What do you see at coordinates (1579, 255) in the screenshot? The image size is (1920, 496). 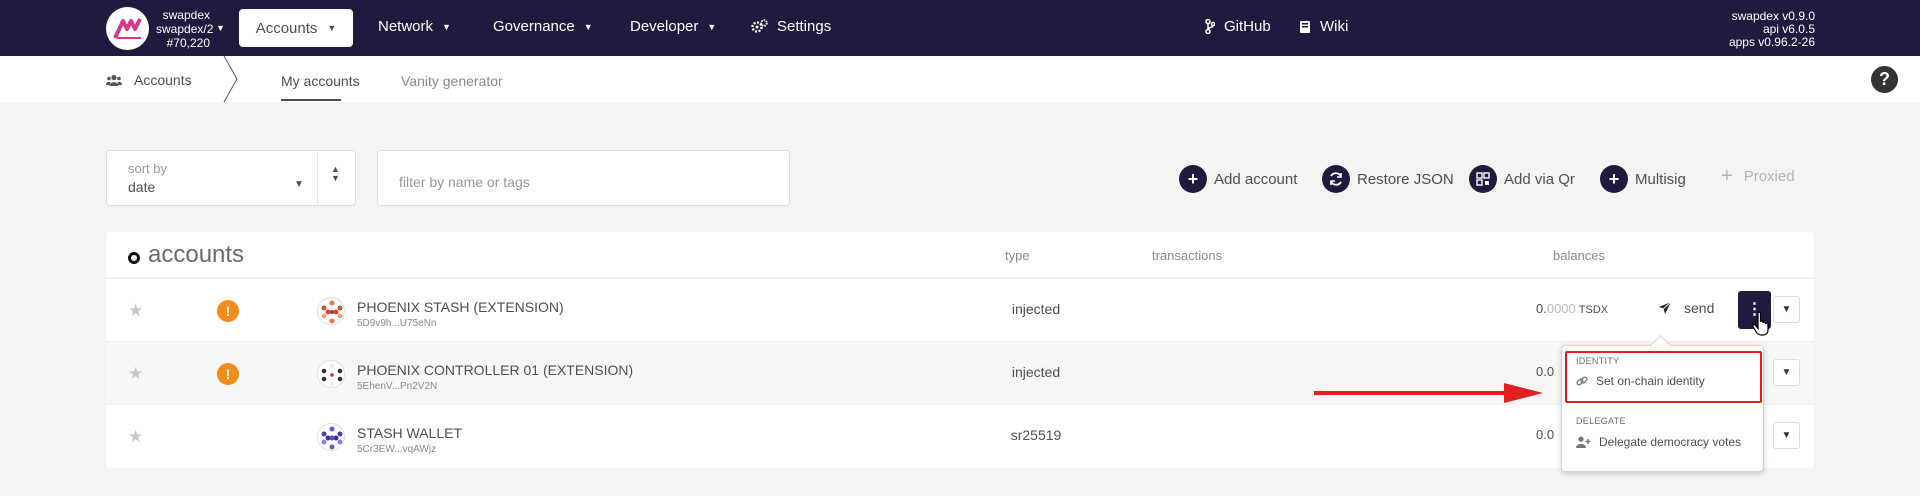 I see `column-header-balances: balances` at bounding box center [1579, 255].